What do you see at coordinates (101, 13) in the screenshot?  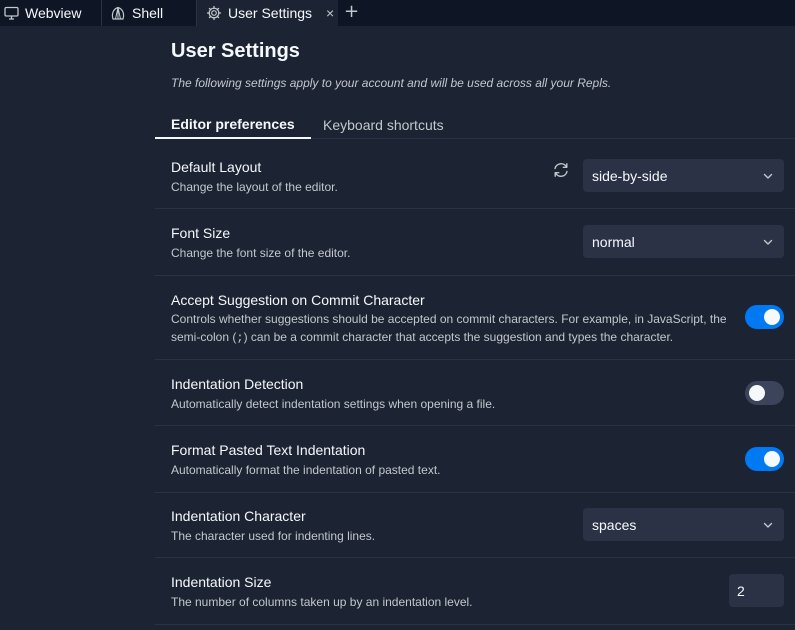 I see `tab-divider` at bounding box center [101, 13].